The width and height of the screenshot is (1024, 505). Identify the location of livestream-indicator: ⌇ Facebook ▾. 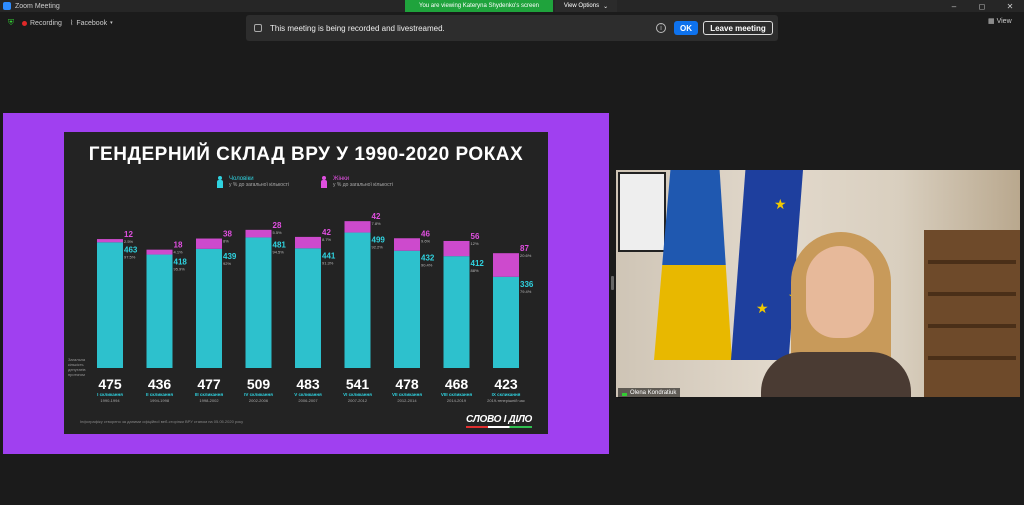
(91, 23).